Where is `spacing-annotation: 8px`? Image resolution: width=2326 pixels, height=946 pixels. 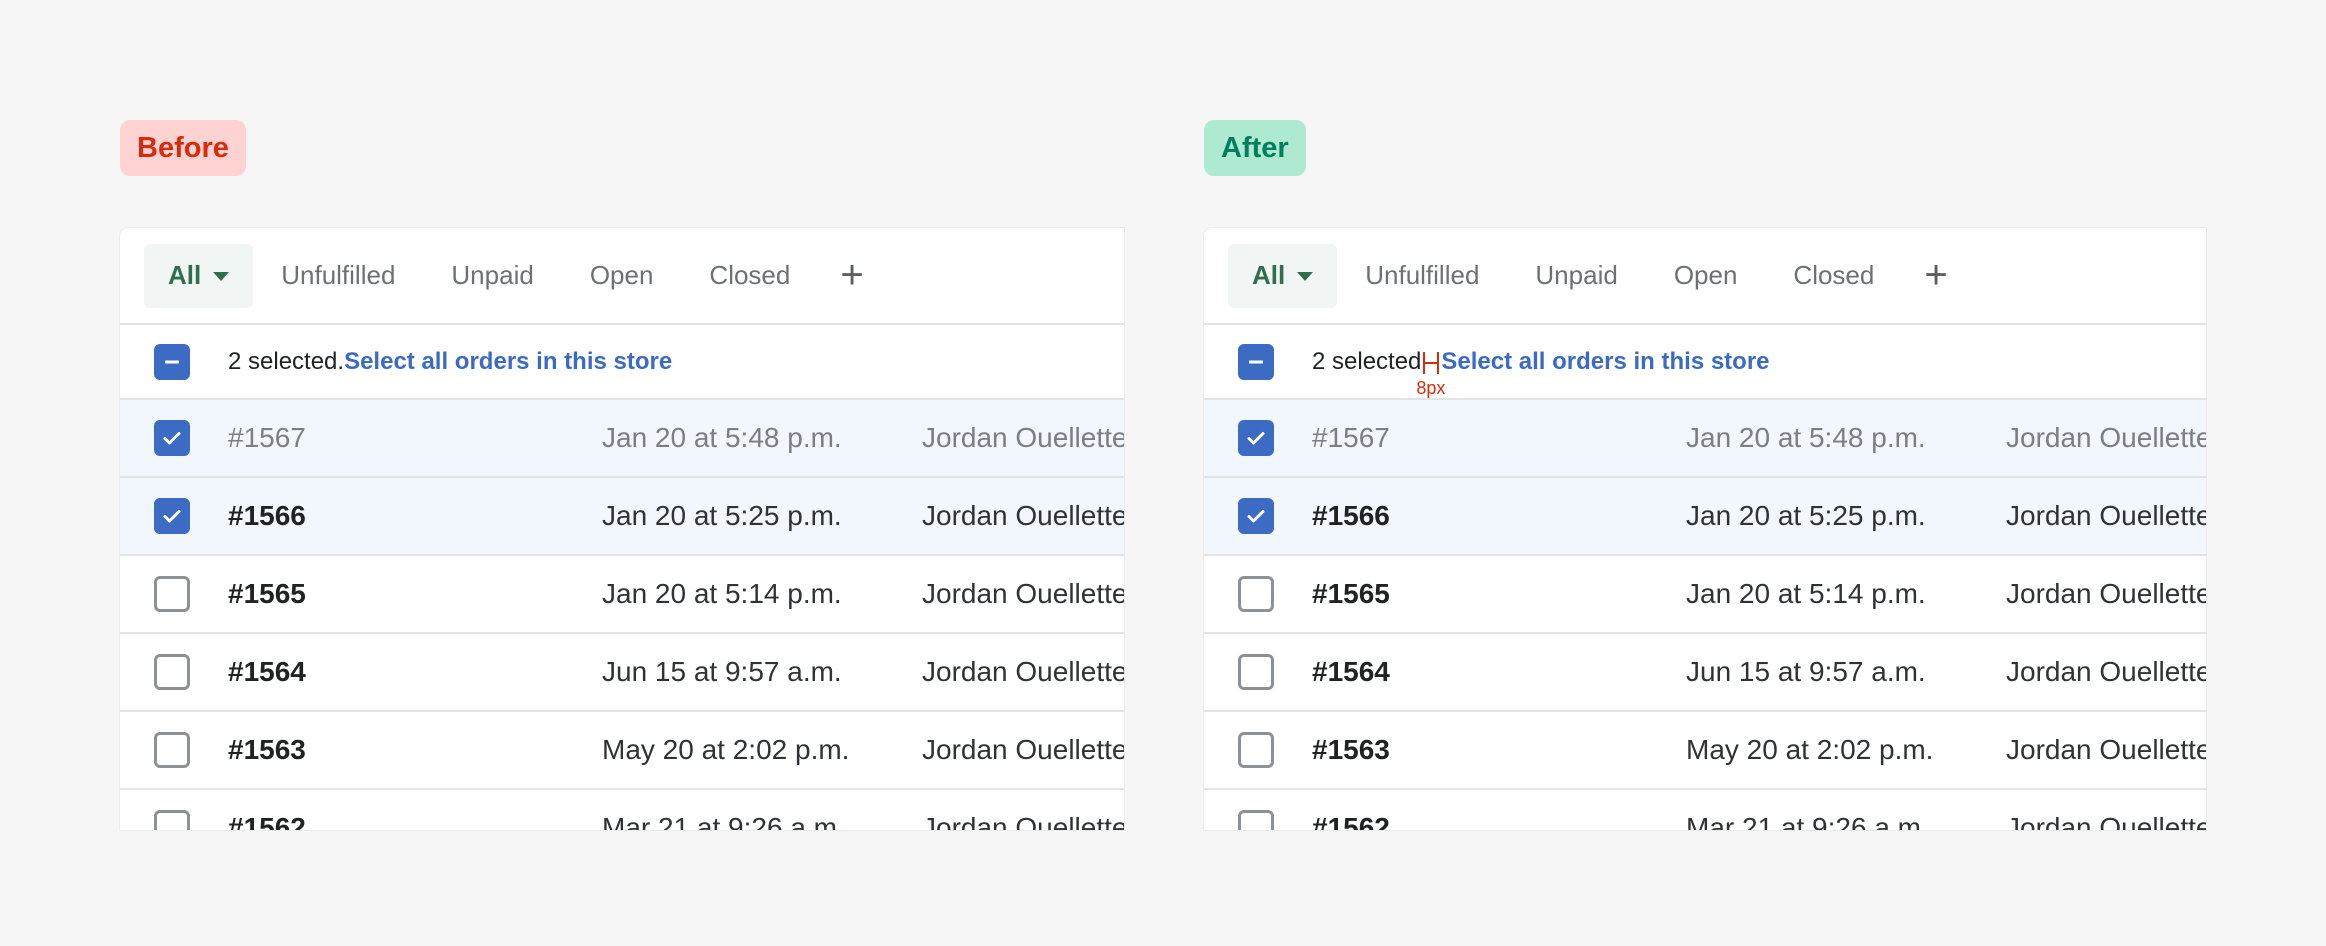 spacing-annotation: 8px is located at coordinates (1430, 373).